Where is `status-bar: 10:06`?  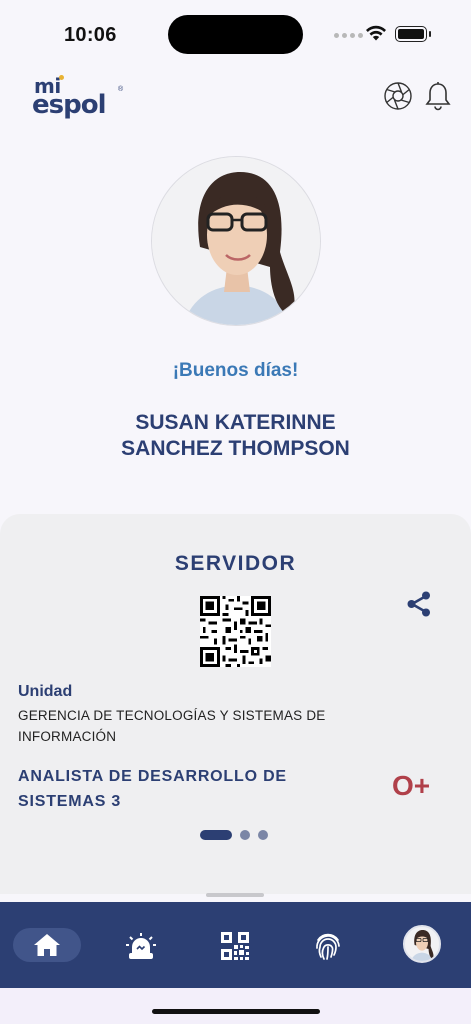 status-bar: 10:06 is located at coordinates (235, 33).